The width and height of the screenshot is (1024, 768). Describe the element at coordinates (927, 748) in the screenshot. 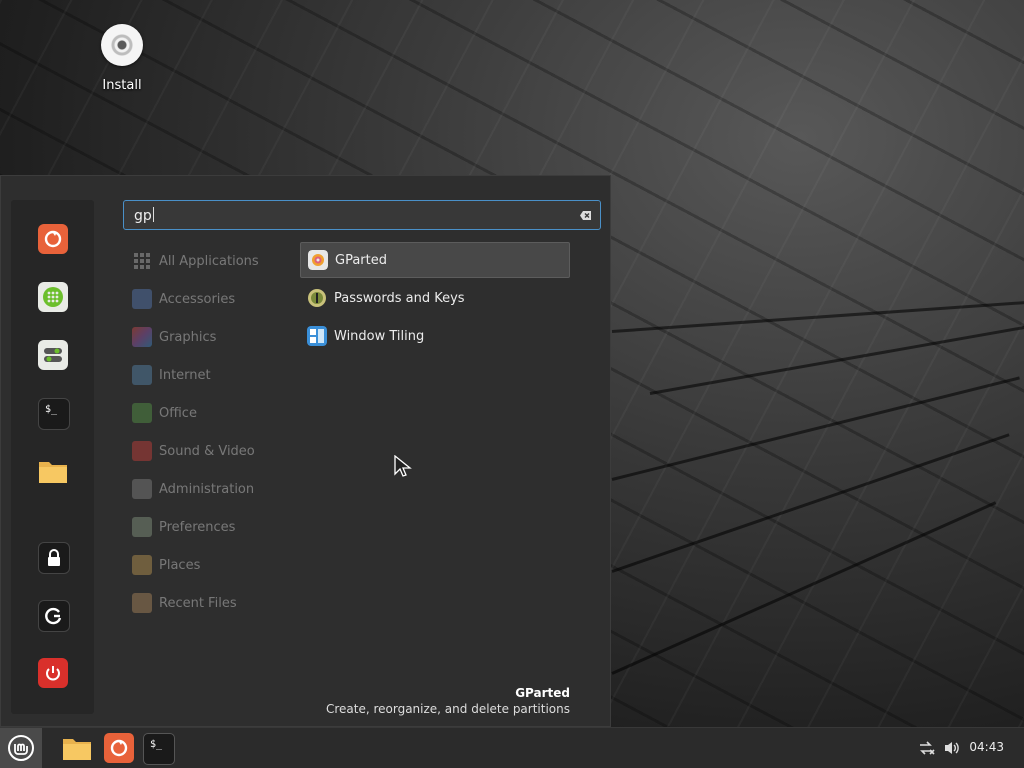

I see `network-disconnected-icon` at that location.